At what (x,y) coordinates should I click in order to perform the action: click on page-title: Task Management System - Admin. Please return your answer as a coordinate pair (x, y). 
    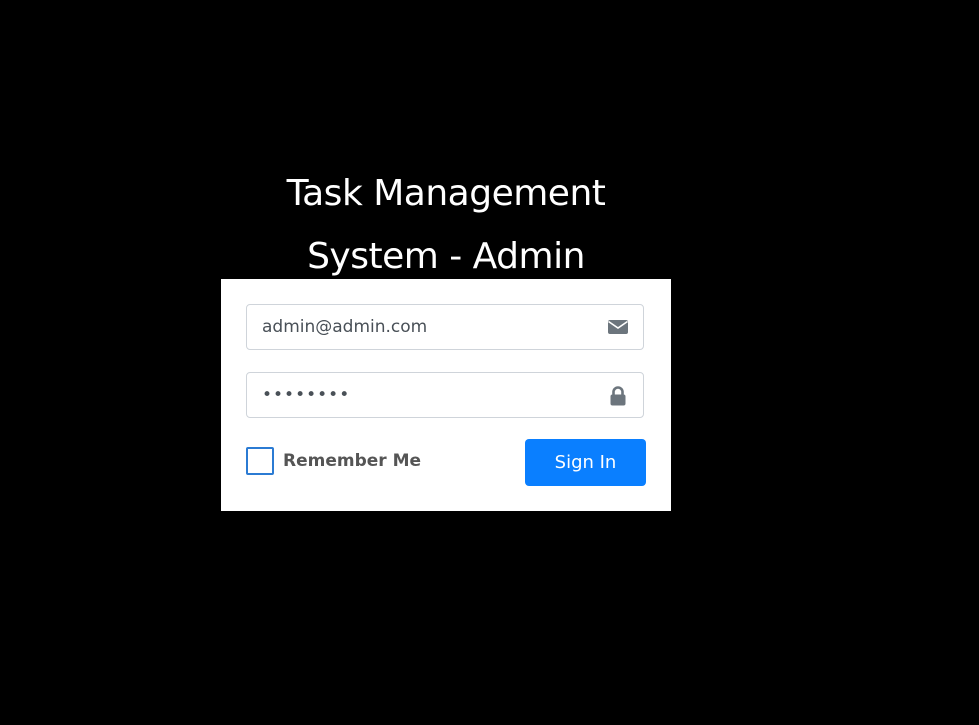
    Looking at the image, I should click on (446, 225).